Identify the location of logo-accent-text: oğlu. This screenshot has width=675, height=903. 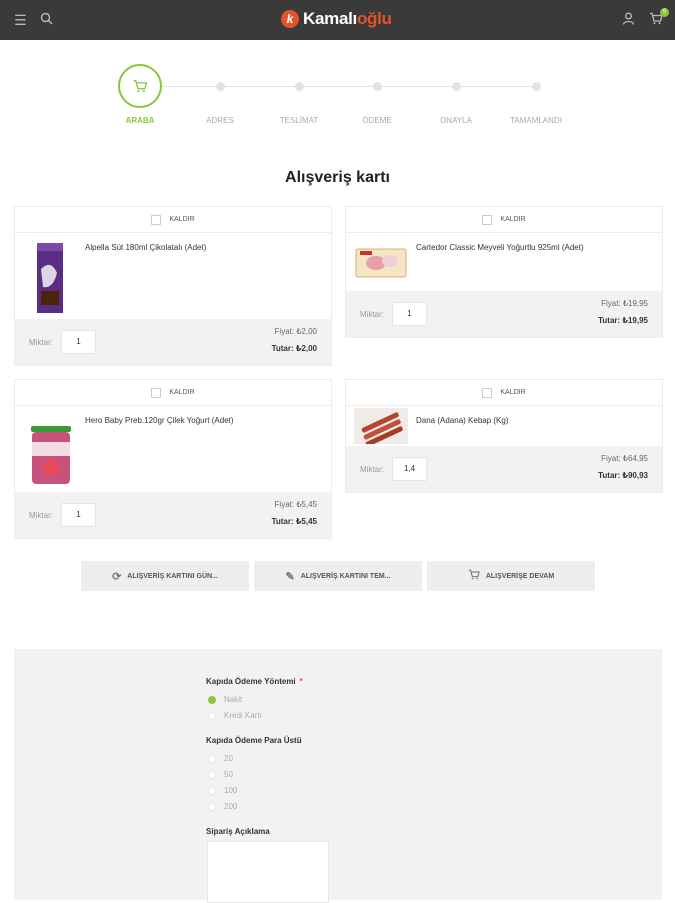
(374, 18).